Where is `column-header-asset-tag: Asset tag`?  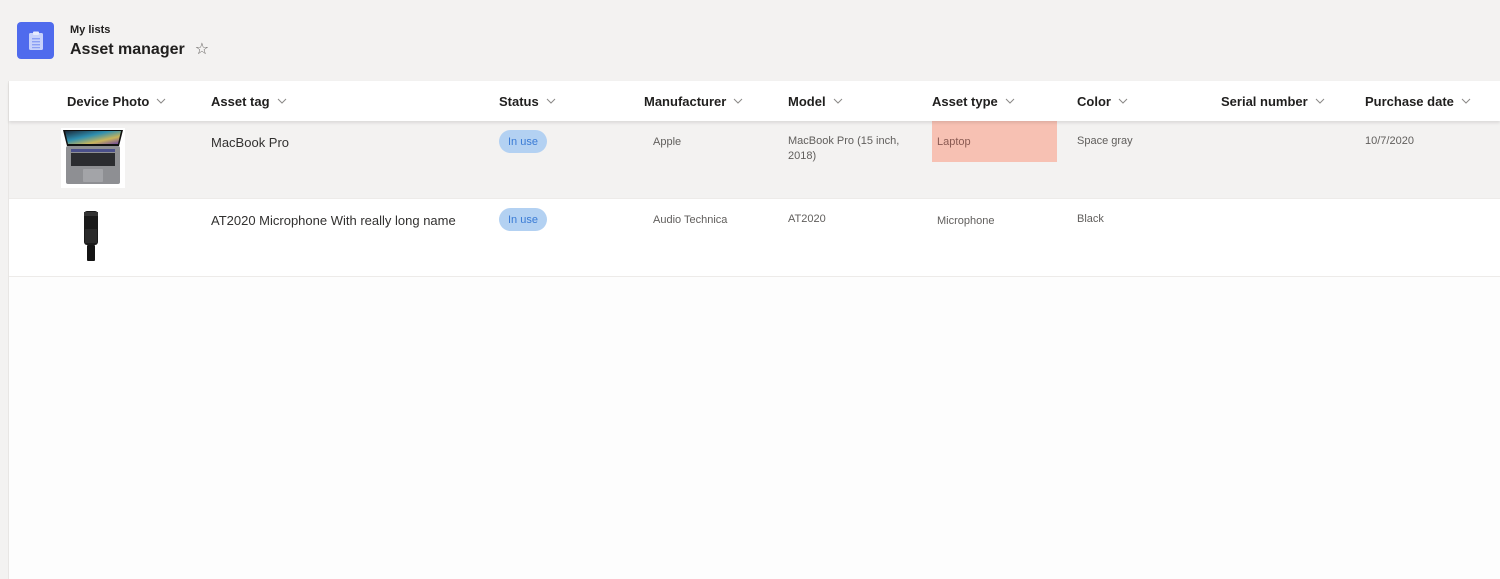
column-header-asset-tag: Asset tag is located at coordinates (249, 101).